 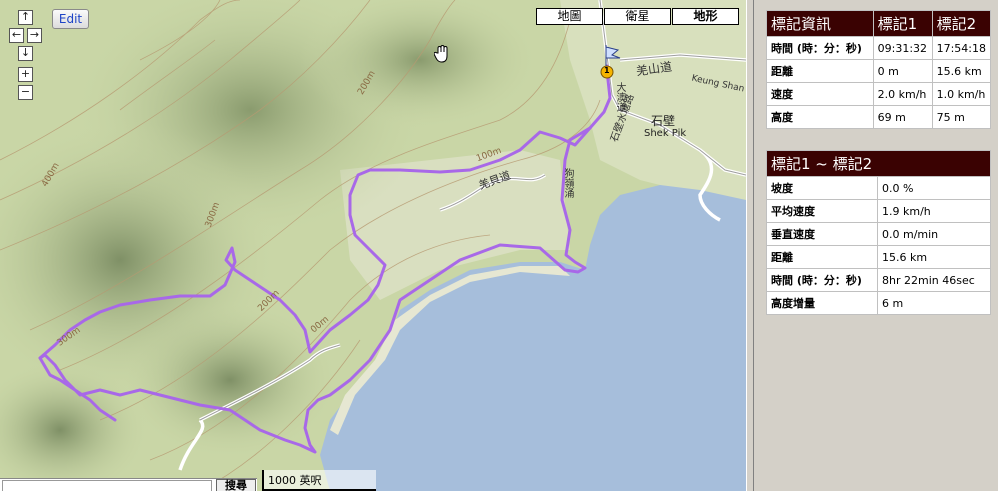 What do you see at coordinates (34, 35) in the screenshot?
I see `pan-right-button: →` at bounding box center [34, 35].